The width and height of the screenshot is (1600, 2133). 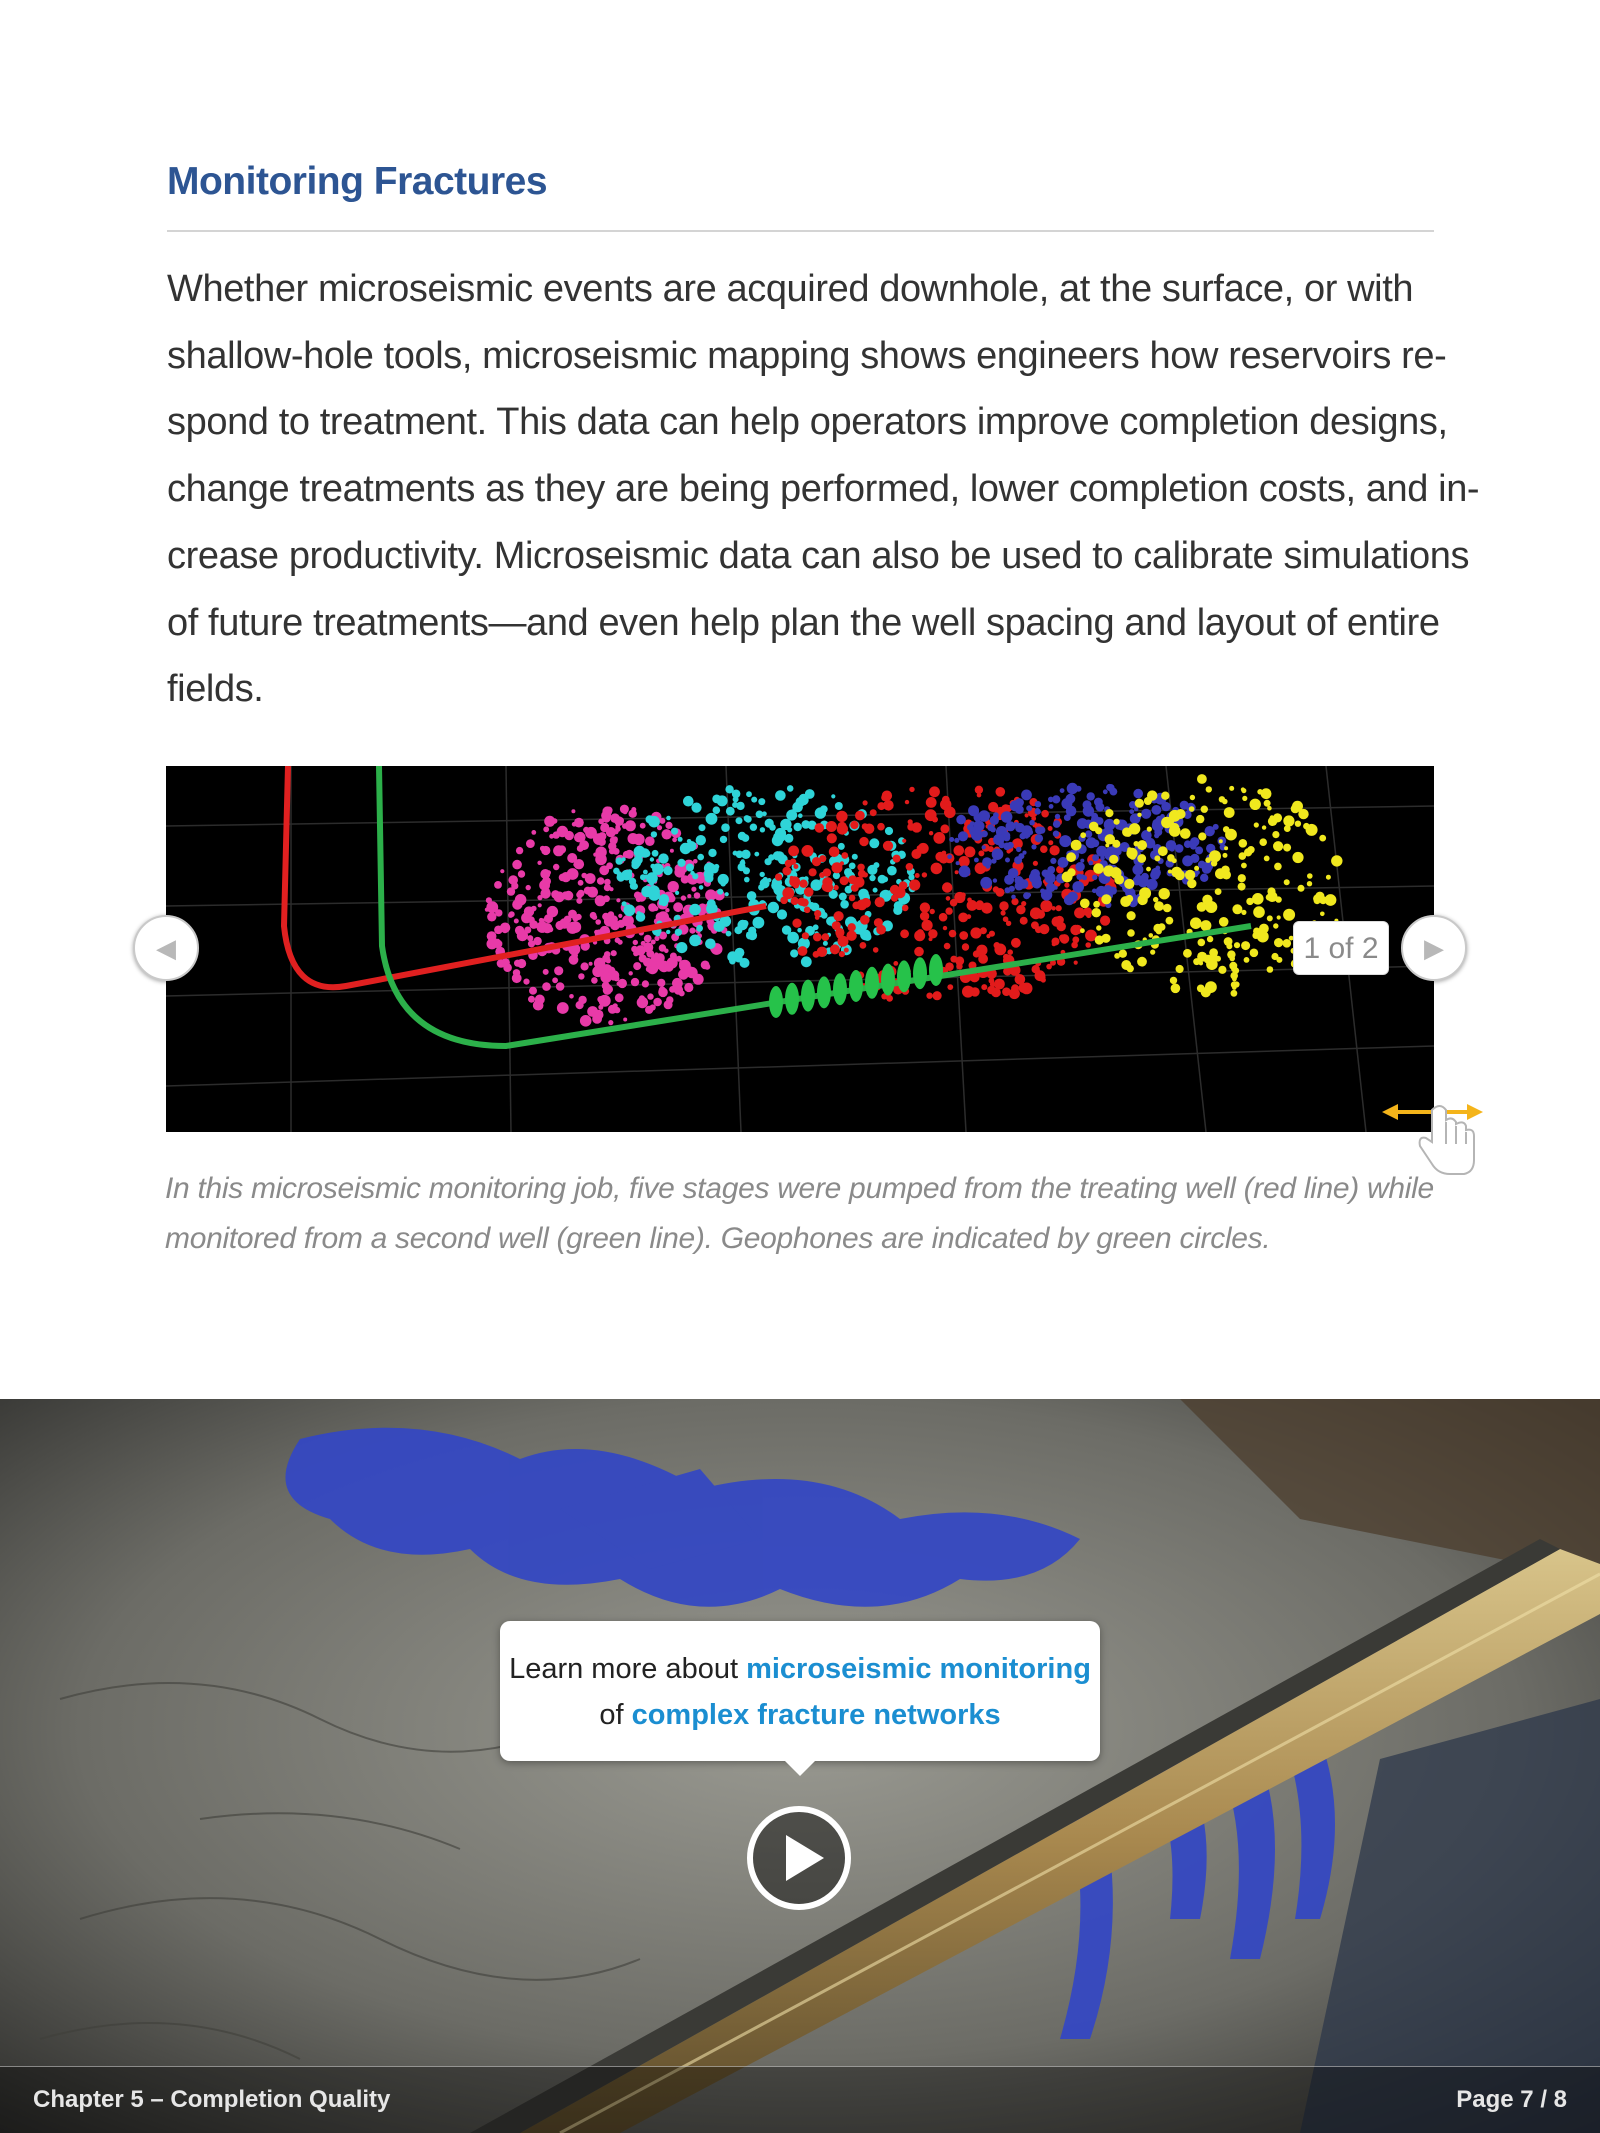 I want to click on microseismic-monitoring-link: microseismic monitoring, so click(x=918, y=1669).